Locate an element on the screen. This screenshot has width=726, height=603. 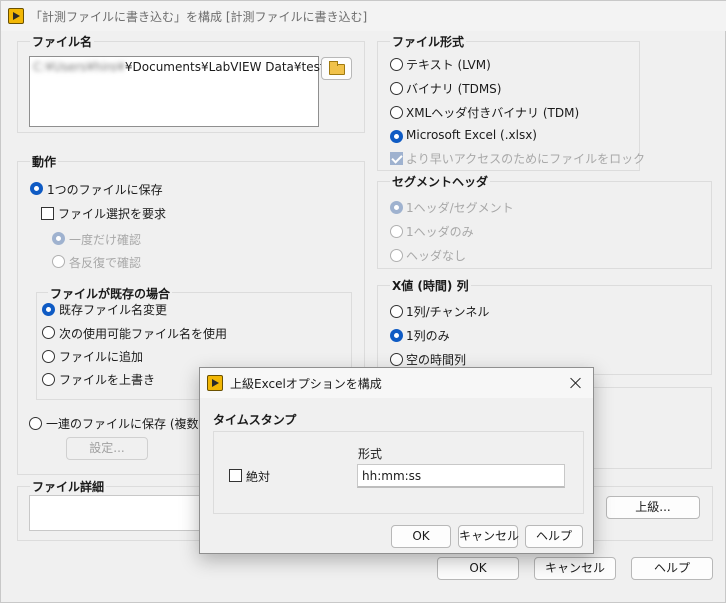
rename-existing-radio is located at coordinates (48, 309).